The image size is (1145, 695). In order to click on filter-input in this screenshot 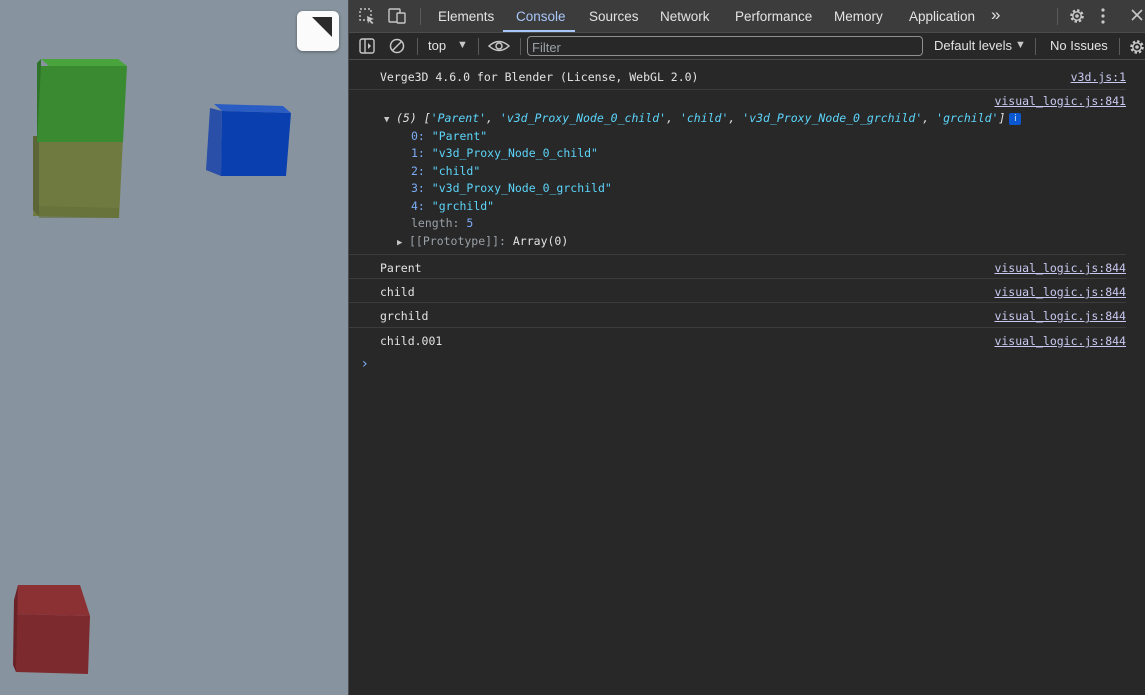, I will do `click(725, 46)`.